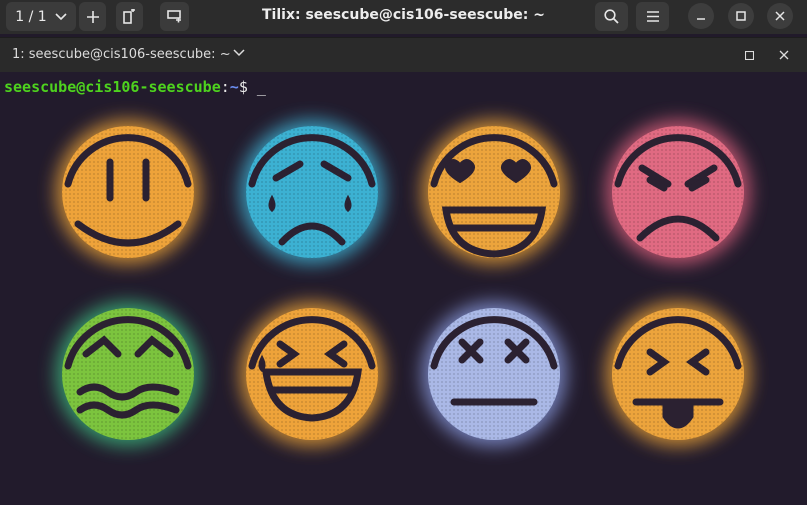 This screenshot has width=807, height=505. Describe the element at coordinates (678, 374) in the screenshot. I see `tongue-out-face-icon` at that location.